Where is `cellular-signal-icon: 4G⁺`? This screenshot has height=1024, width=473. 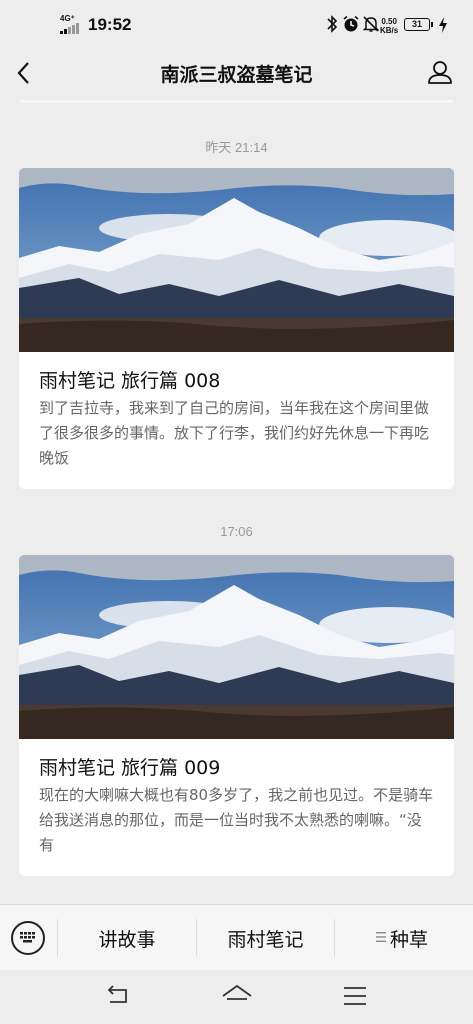 cellular-signal-icon: 4G⁺ is located at coordinates (72, 24).